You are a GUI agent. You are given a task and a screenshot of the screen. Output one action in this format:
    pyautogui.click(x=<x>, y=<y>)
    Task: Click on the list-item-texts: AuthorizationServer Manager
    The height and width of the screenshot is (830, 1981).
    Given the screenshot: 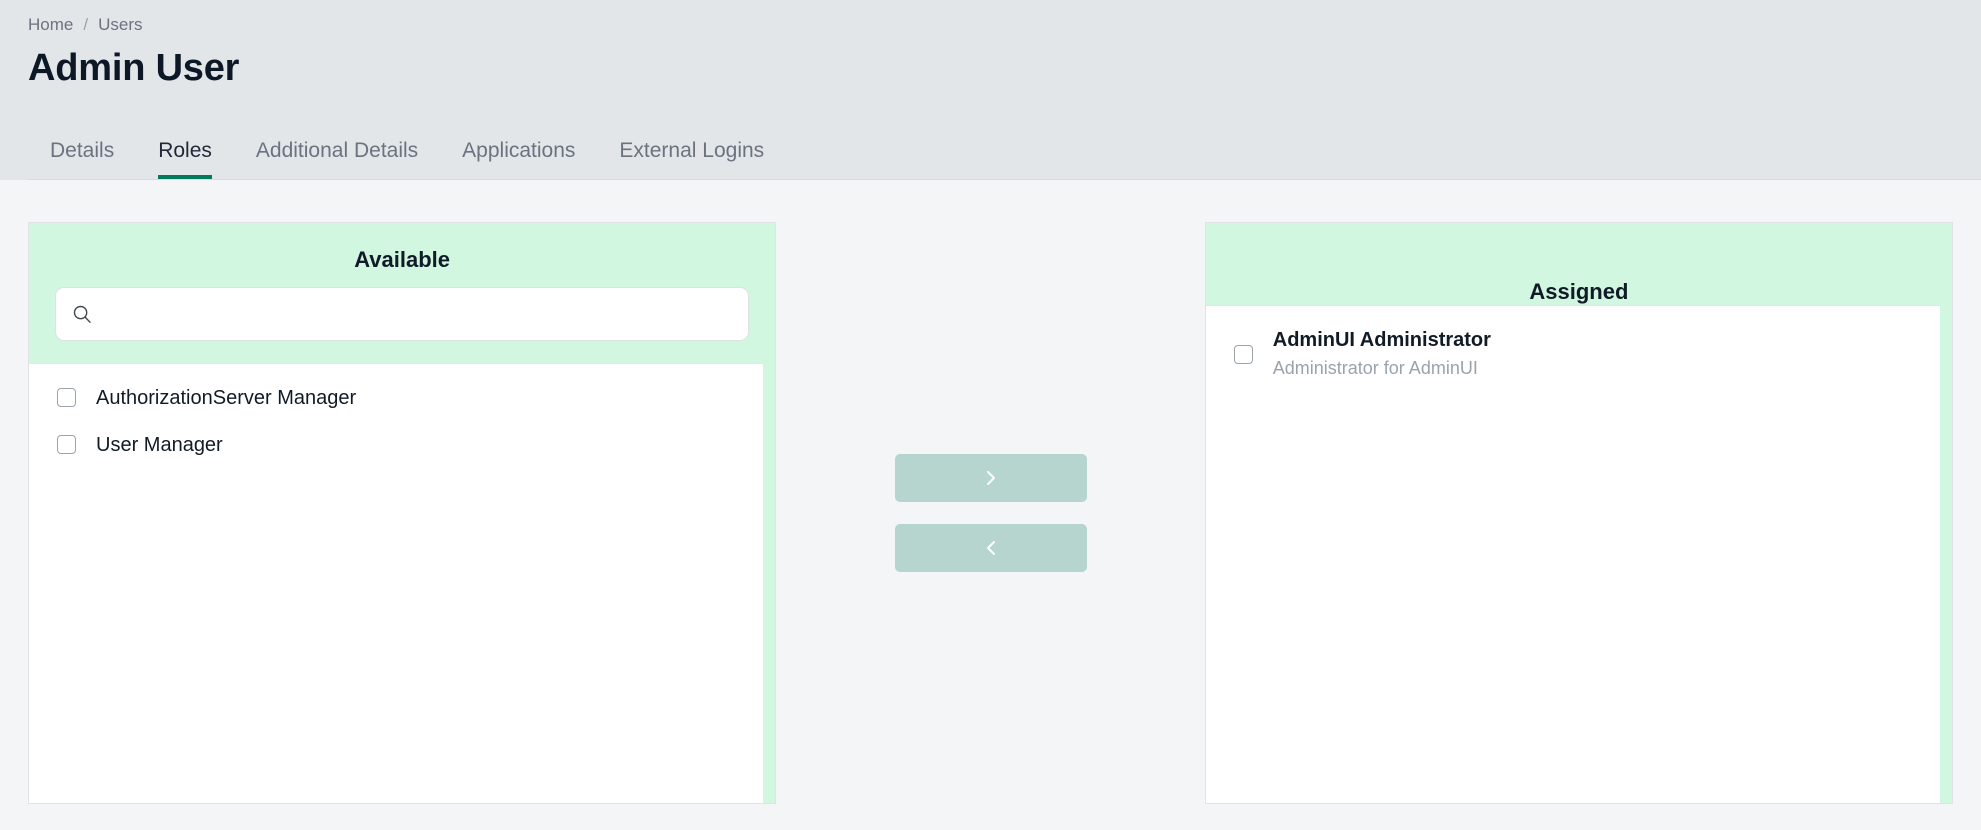 What is the action you would take?
    pyautogui.click(x=226, y=398)
    